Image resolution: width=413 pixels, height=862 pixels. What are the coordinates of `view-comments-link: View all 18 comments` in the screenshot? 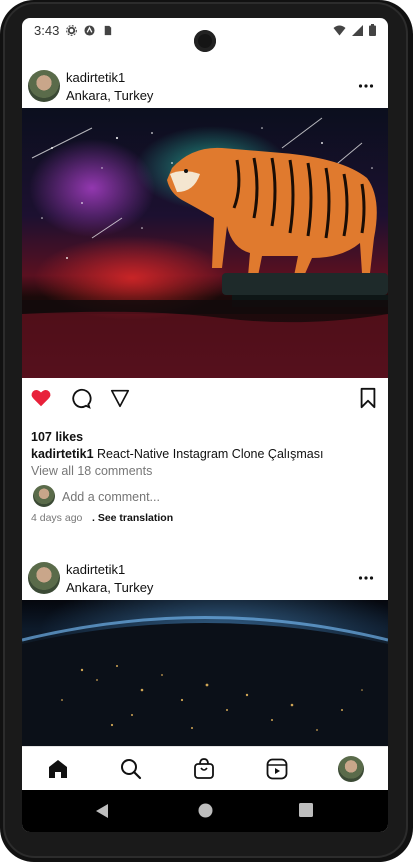 It's located at (91, 471).